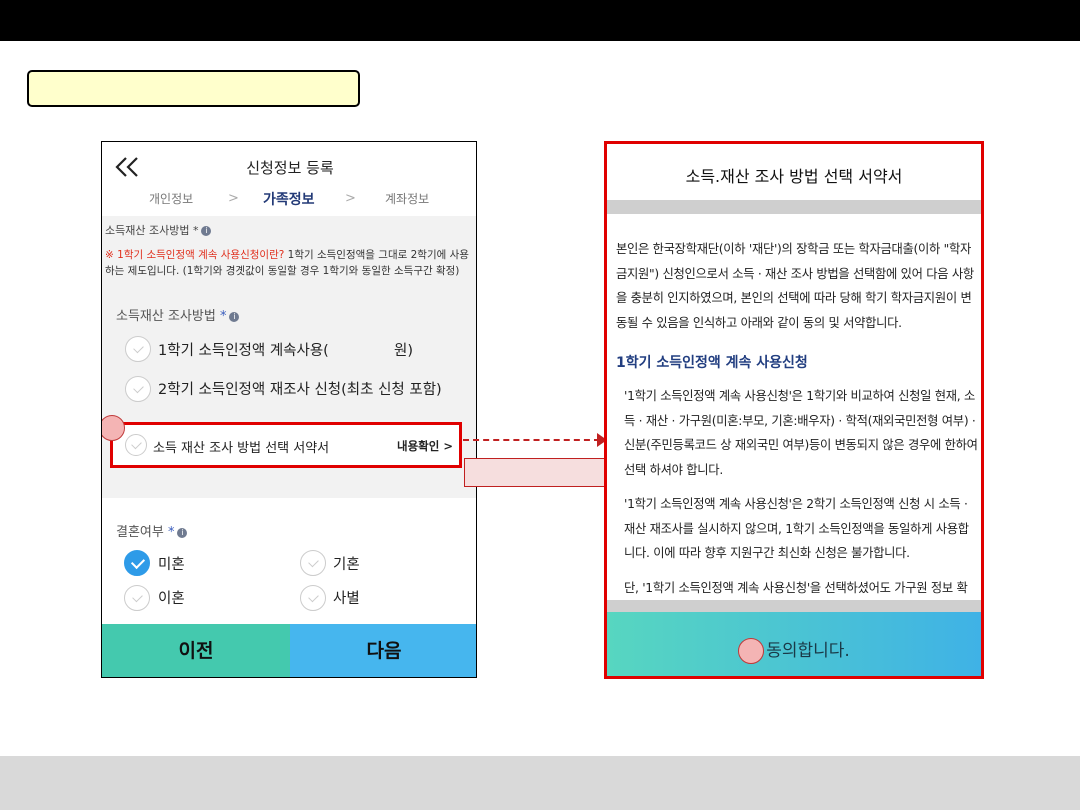 This screenshot has width=1080, height=810. I want to click on caption-box, so click(193, 88).